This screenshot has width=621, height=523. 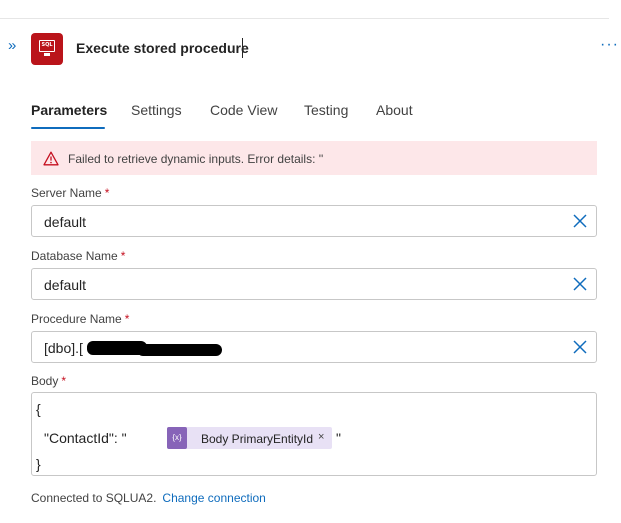 What do you see at coordinates (314, 284) in the screenshot?
I see `database-name-field: default` at bounding box center [314, 284].